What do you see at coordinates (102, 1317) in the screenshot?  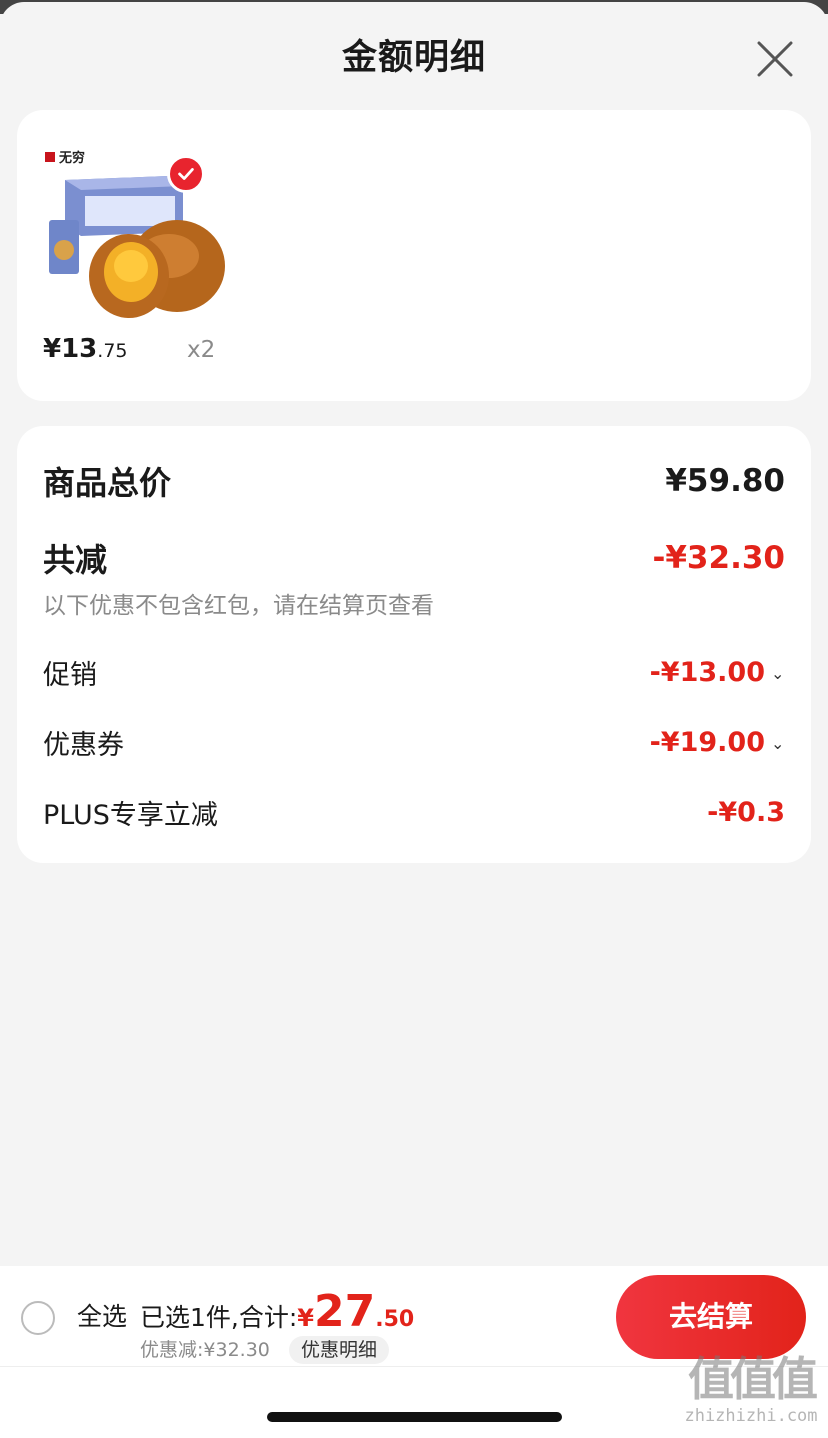 I see `select-all-label: 全选` at bounding box center [102, 1317].